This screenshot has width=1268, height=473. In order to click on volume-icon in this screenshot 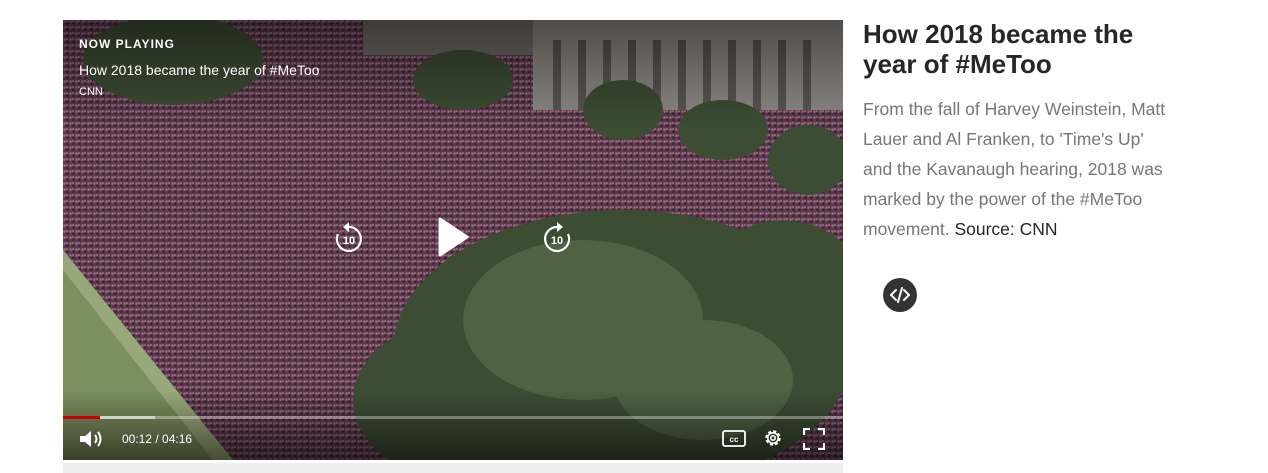, I will do `click(91, 439)`.